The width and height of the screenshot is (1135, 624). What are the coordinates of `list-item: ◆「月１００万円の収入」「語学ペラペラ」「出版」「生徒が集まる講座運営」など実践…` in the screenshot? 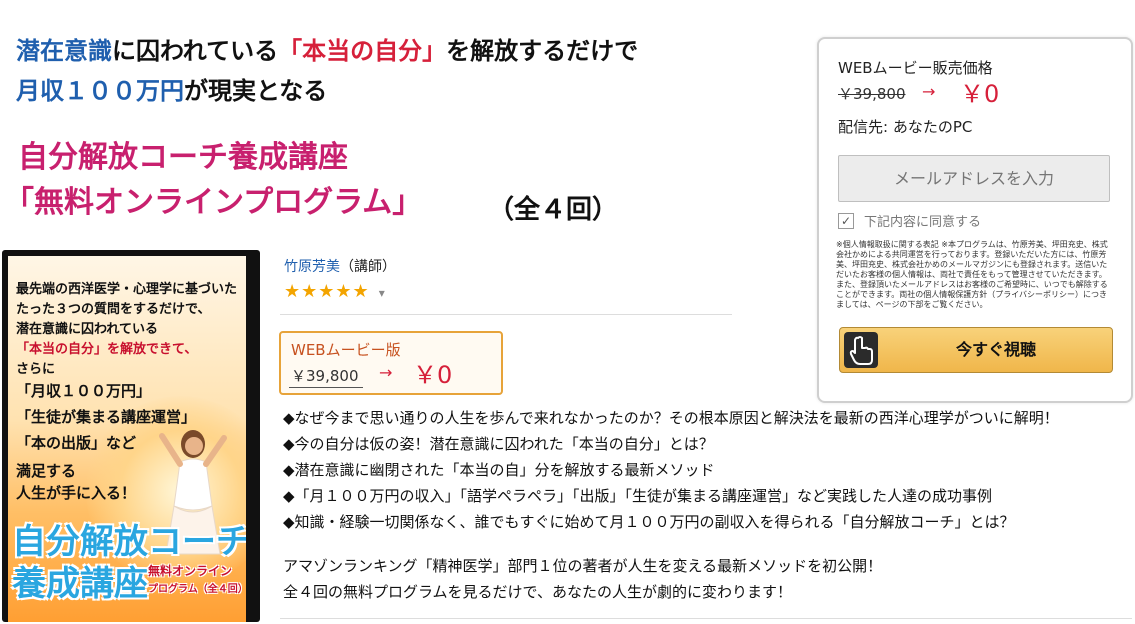 It's located at (638, 496).